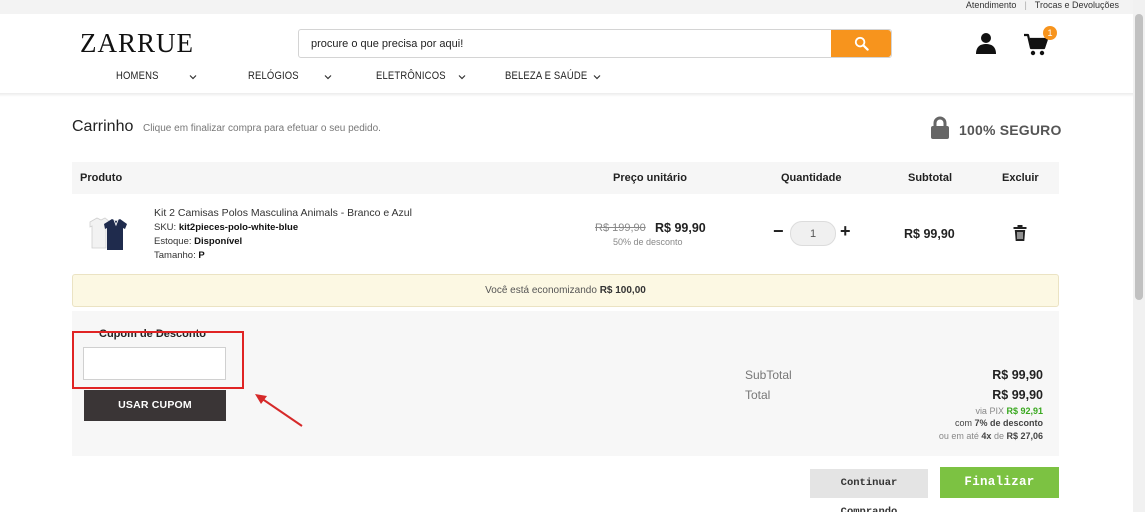  I want to click on nav-item-beleza-saude: BELEZA E SAÚDE, so click(546, 76).